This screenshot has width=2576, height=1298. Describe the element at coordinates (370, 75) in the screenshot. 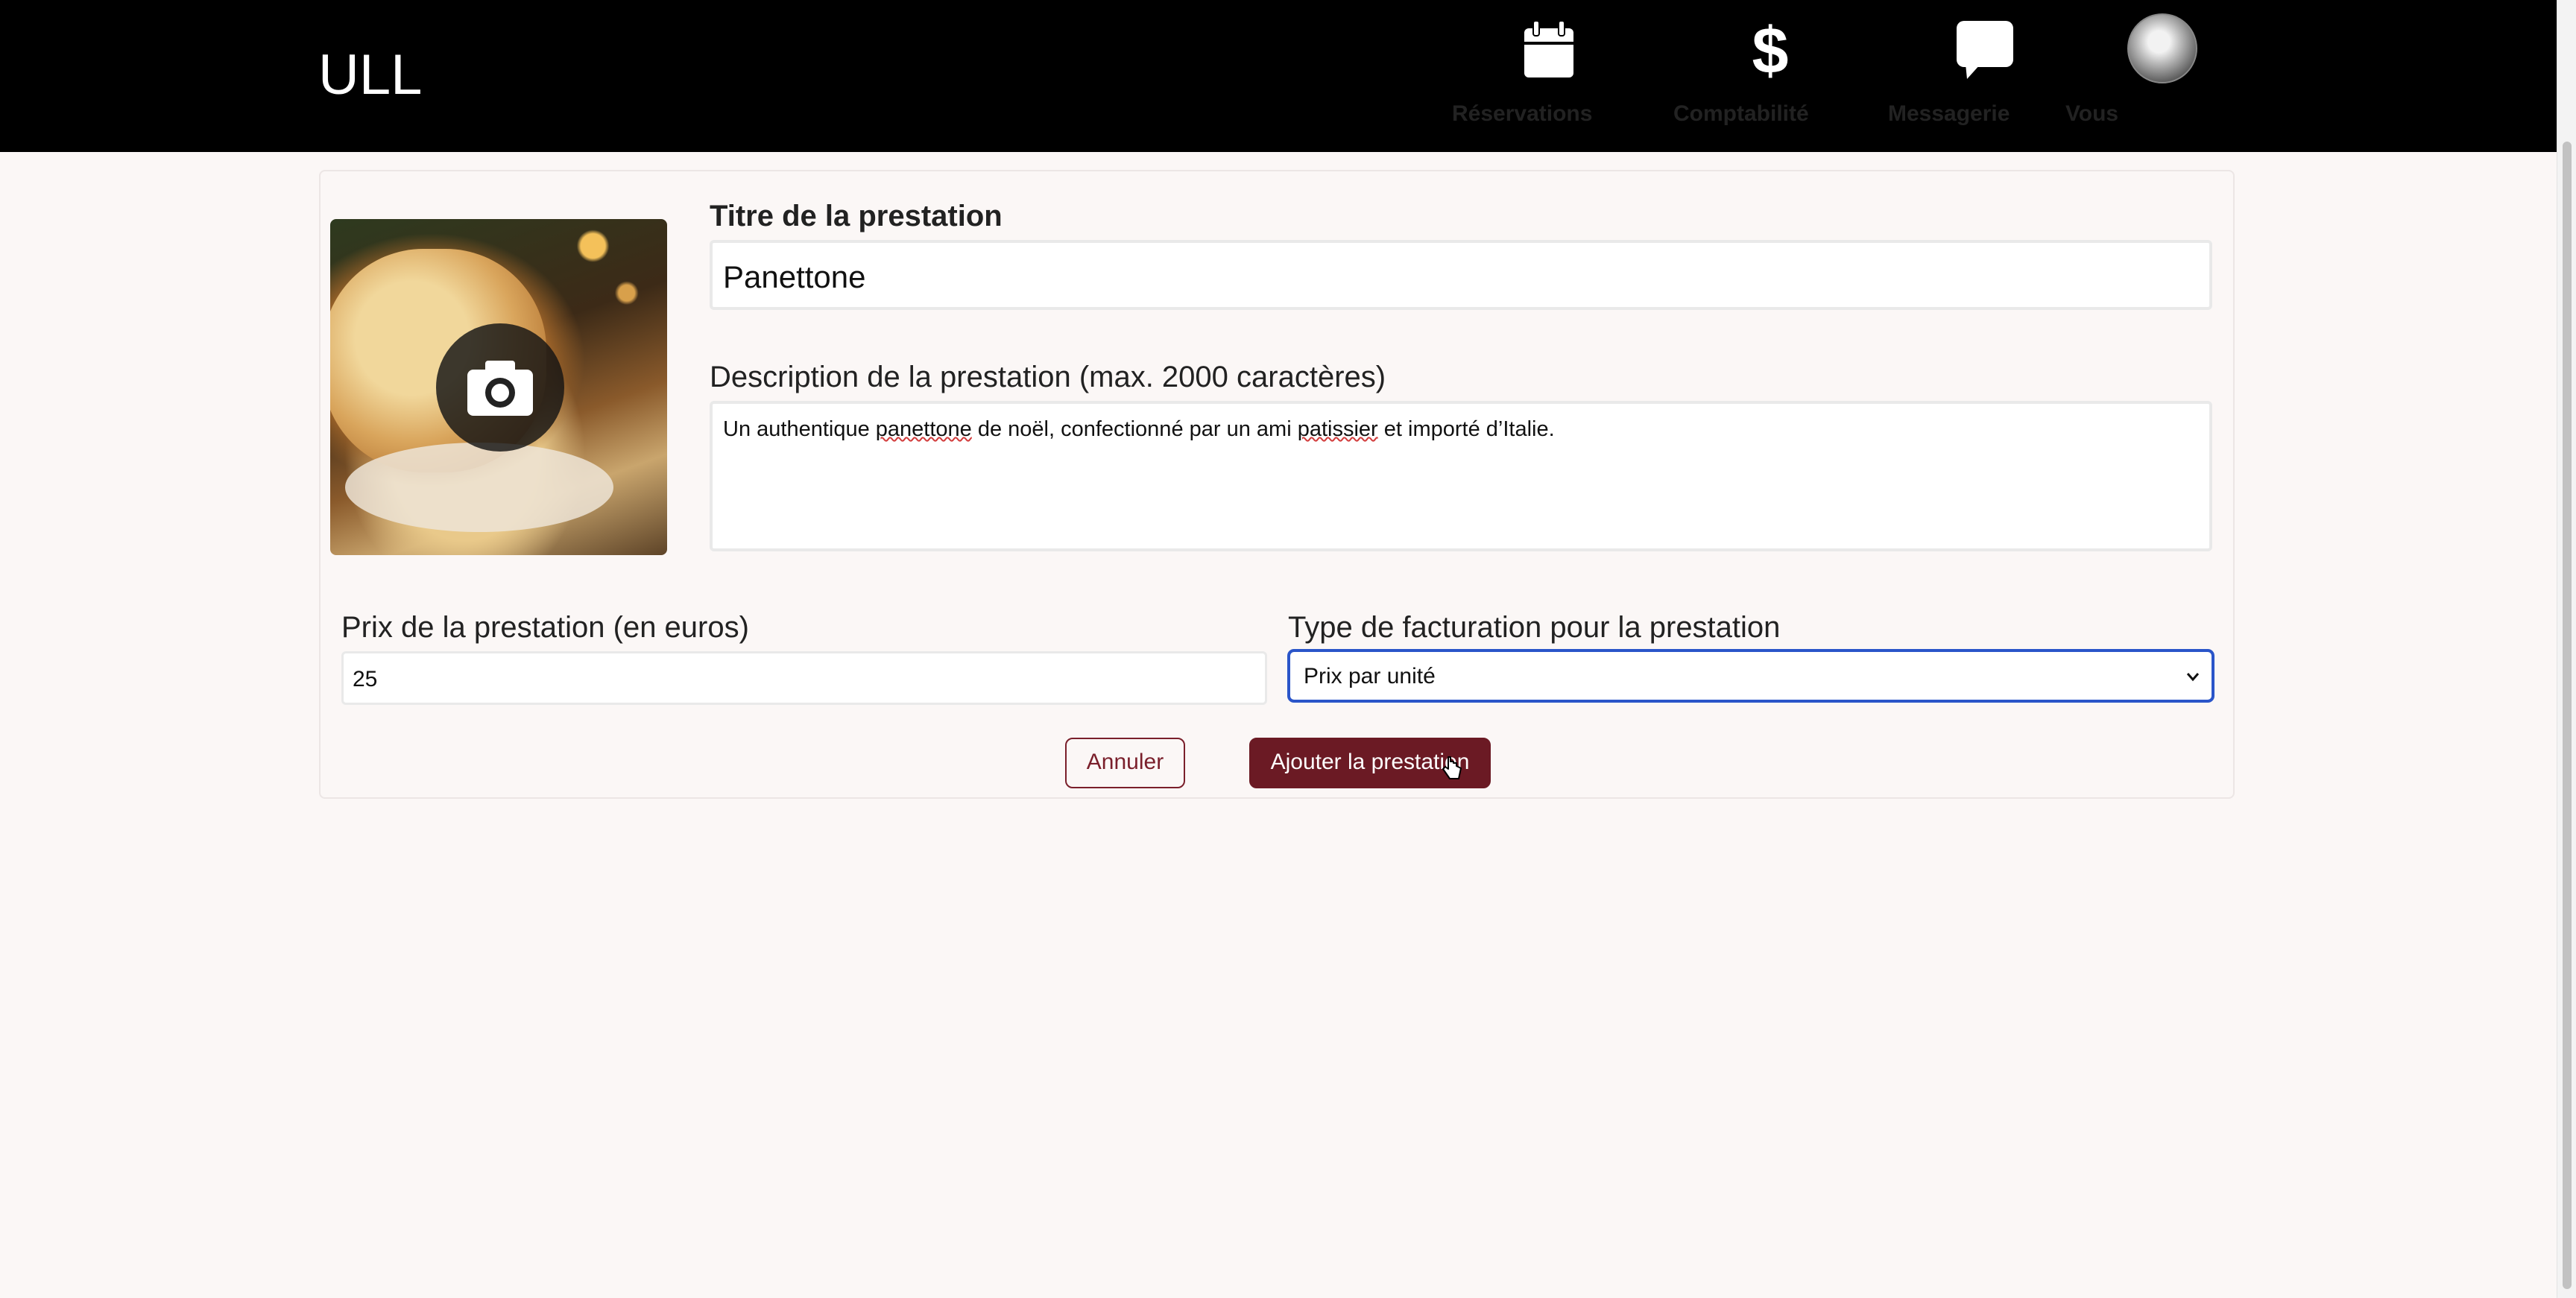

I see `brand-logo: ULL` at that location.